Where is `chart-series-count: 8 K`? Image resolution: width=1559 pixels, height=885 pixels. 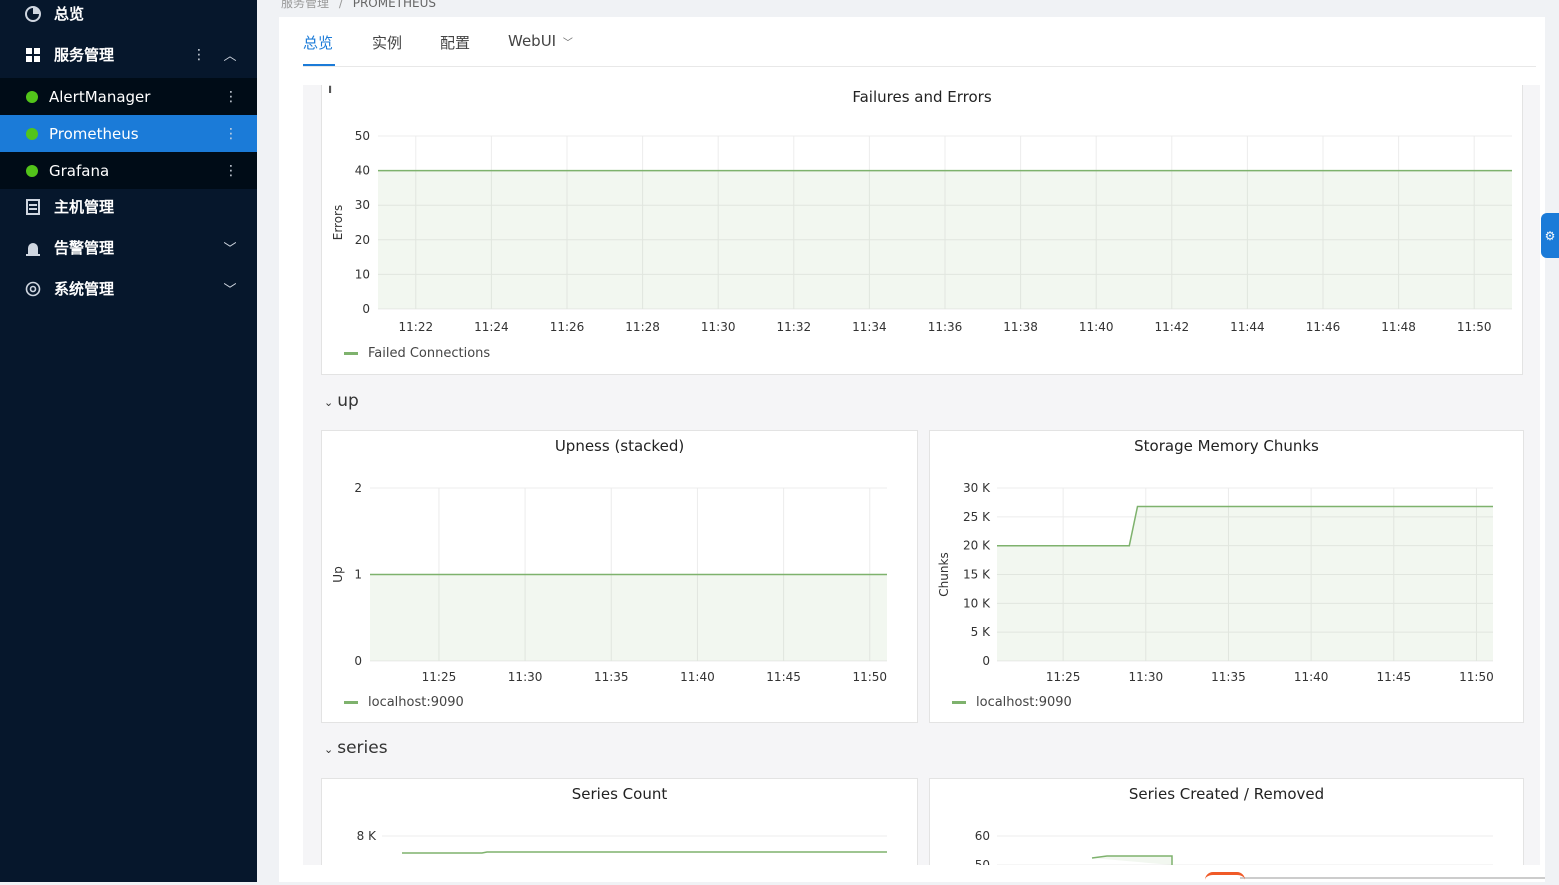
chart-series-count: 8 K is located at coordinates (622, 841).